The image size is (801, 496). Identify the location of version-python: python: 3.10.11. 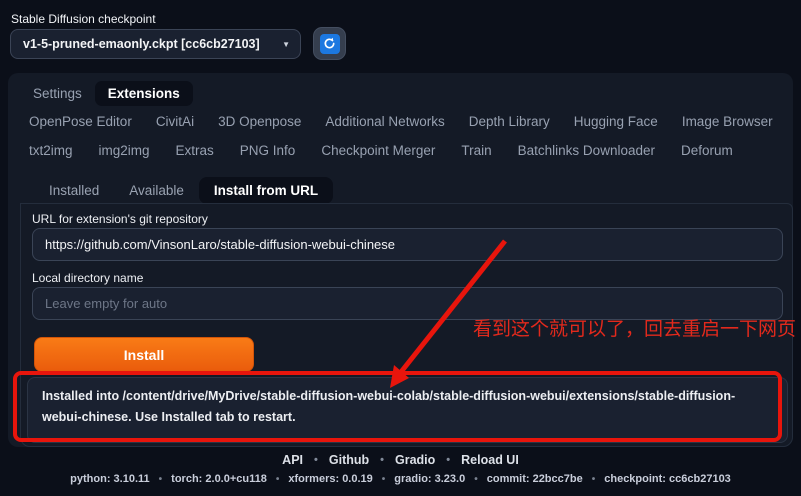
(110, 479).